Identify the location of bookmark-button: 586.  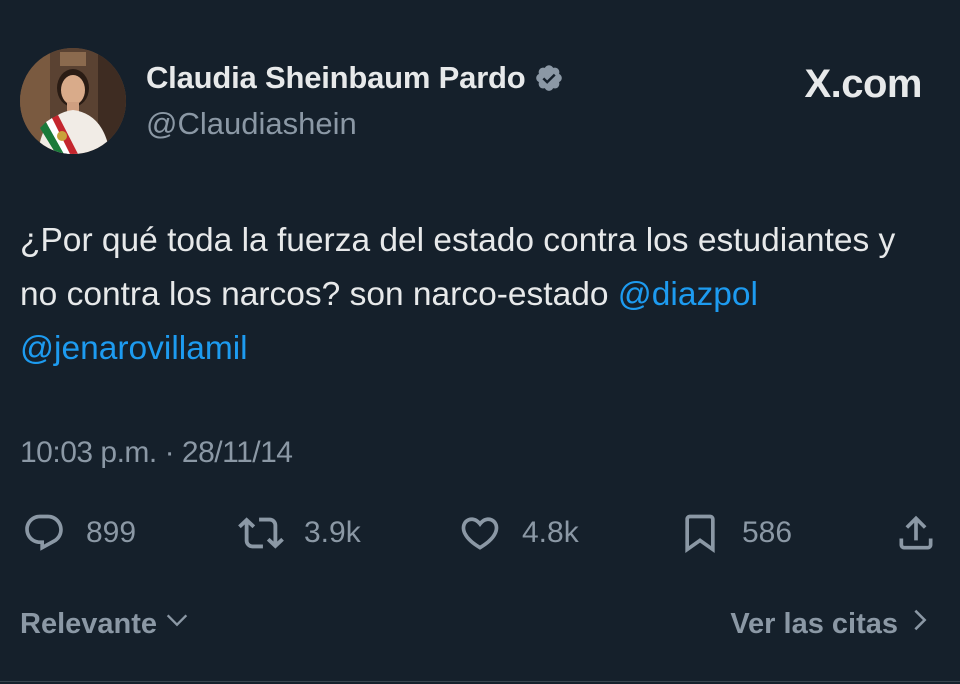
(735, 533).